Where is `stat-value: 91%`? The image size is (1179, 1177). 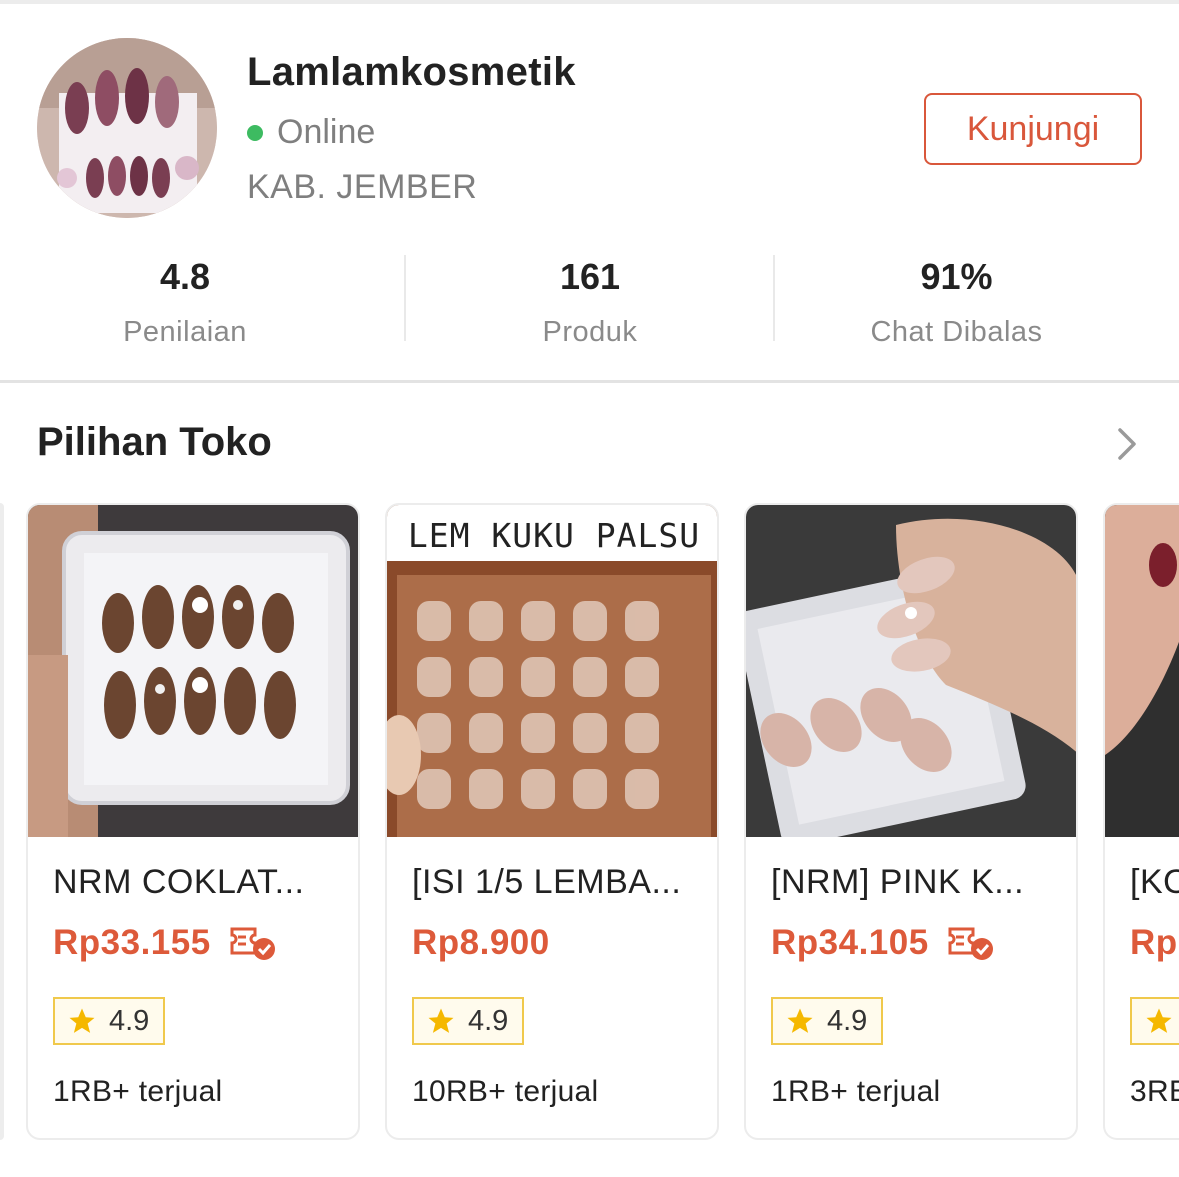 stat-value: 91% is located at coordinates (956, 276).